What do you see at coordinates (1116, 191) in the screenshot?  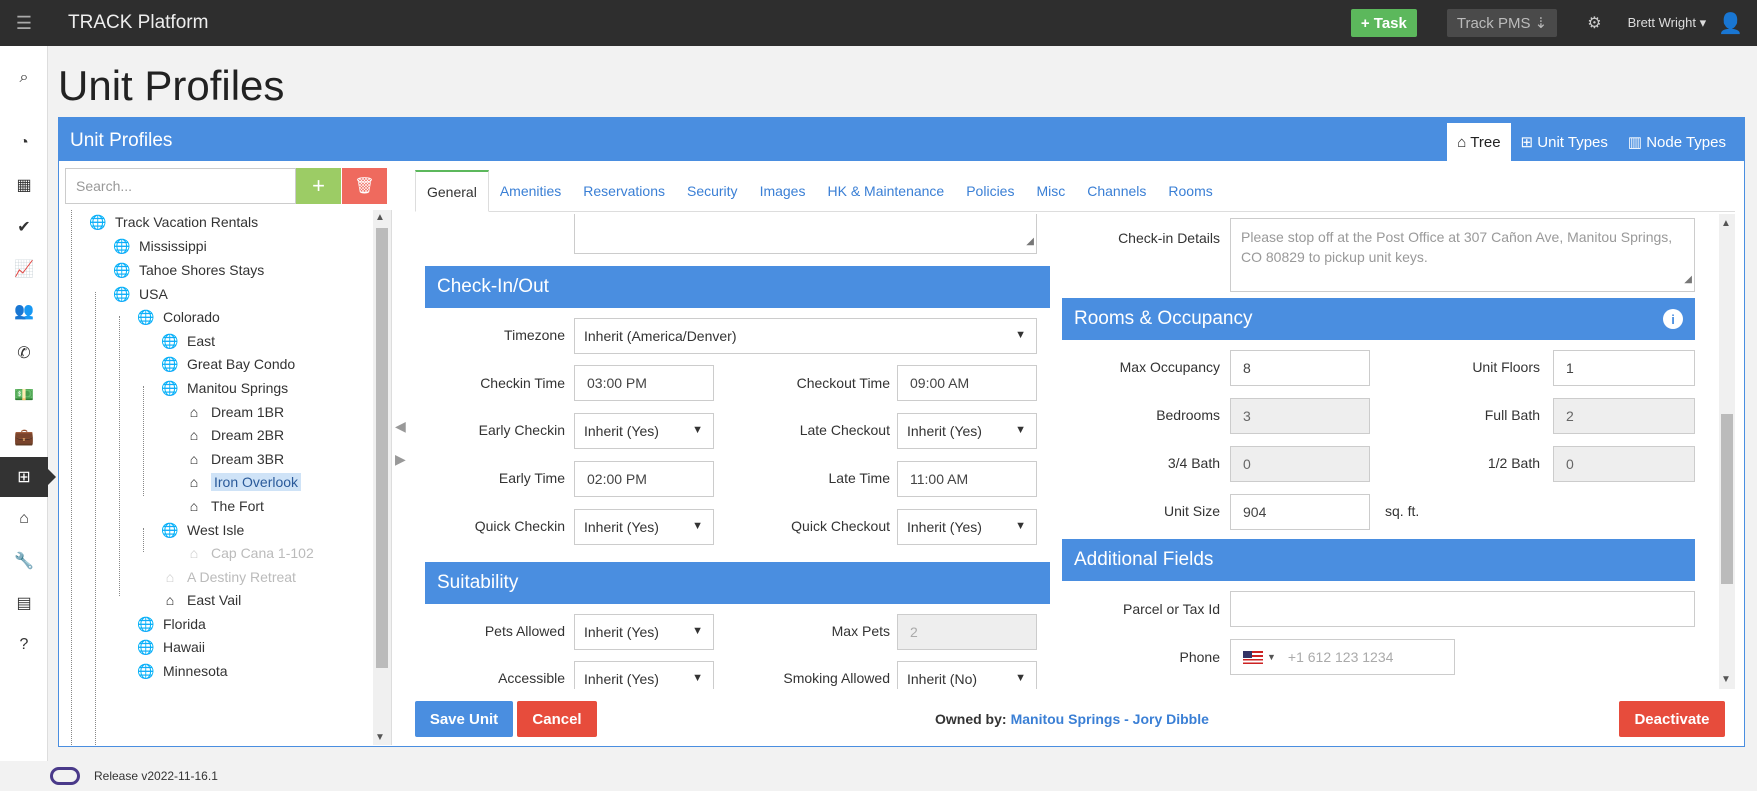 I see `tab-channels: Channels` at bounding box center [1116, 191].